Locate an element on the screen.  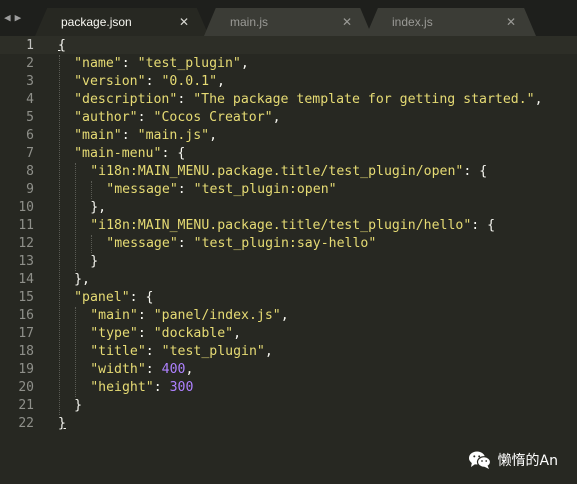
tab-package-json: package.json ✕ is located at coordinates (122, 22).